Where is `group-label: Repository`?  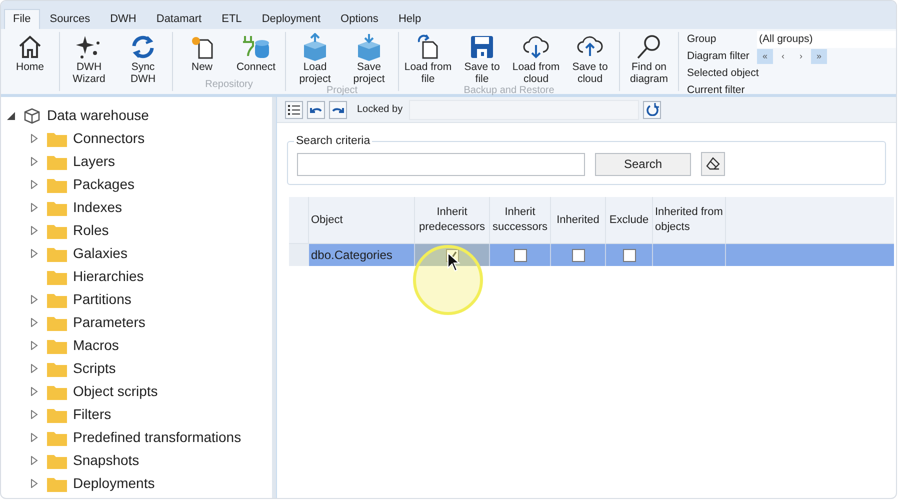
group-label: Repository is located at coordinates (229, 85).